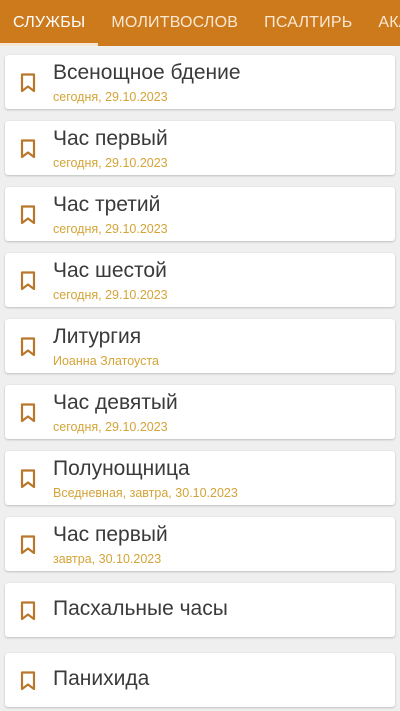 The height and width of the screenshot is (711, 400). What do you see at coordinates (121, 468) in the screenshot?
I see `service-title: Полунощница` at bounding box center [121, 468].